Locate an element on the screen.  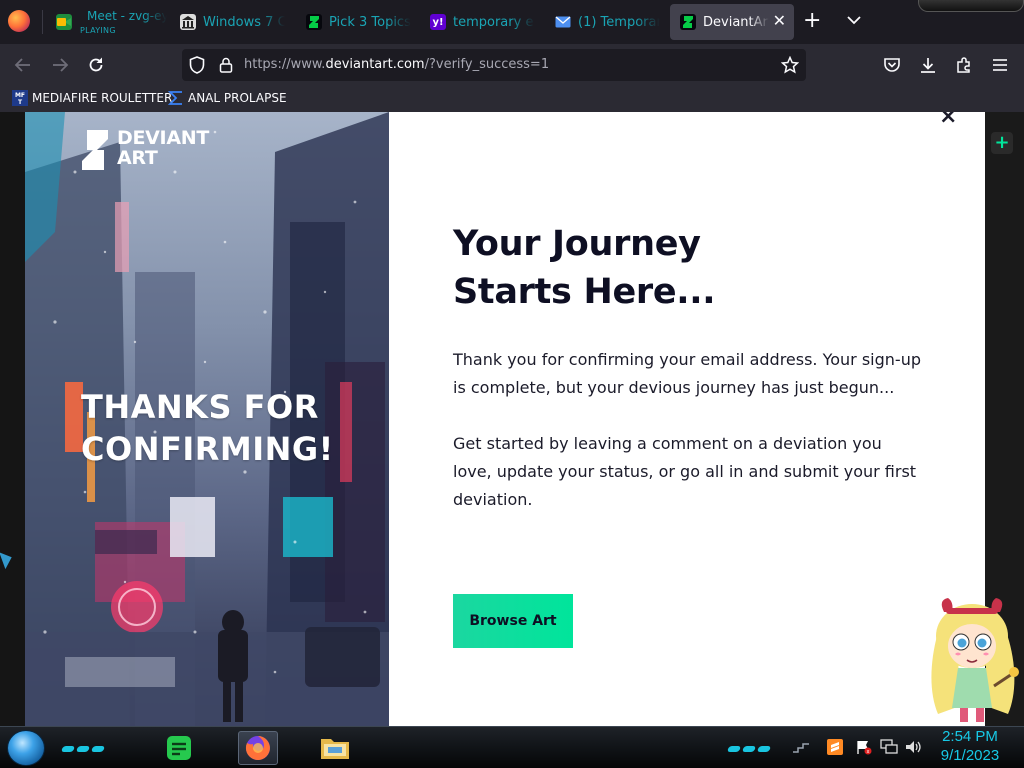
tab-separator is located at coordinates (42, 22).